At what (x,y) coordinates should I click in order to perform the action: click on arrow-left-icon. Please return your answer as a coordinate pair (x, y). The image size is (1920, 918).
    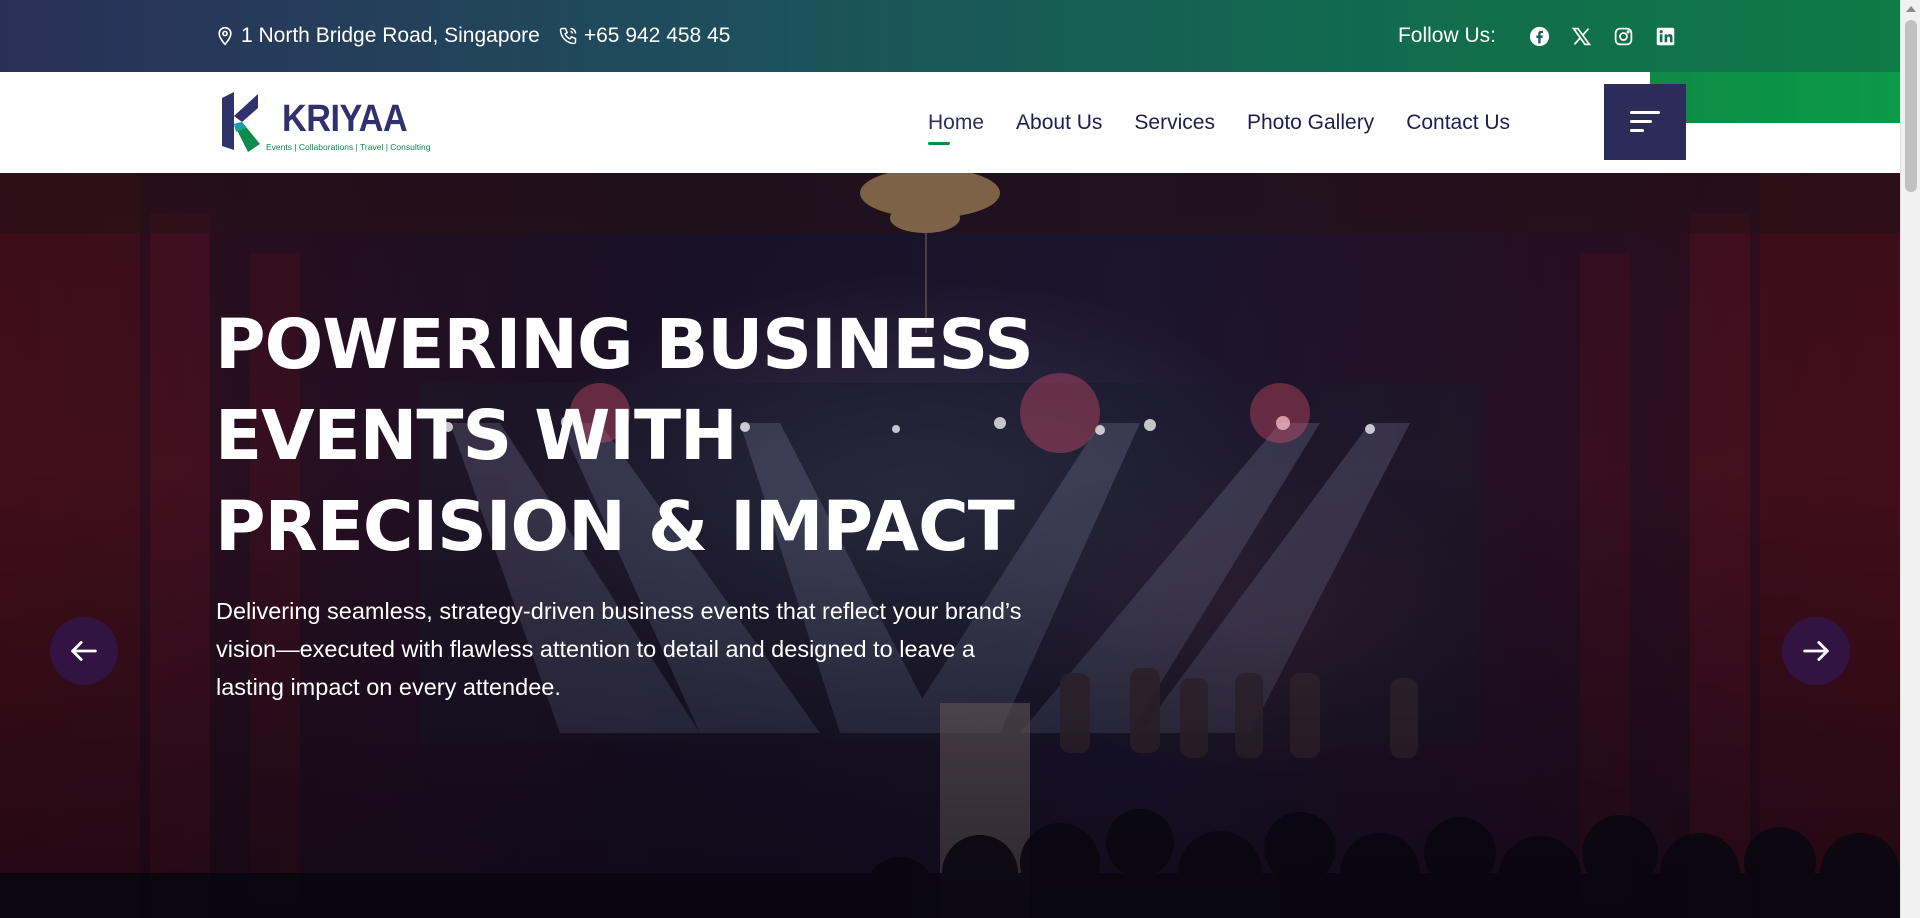
    Looking at the image, I should click on (84, 651).